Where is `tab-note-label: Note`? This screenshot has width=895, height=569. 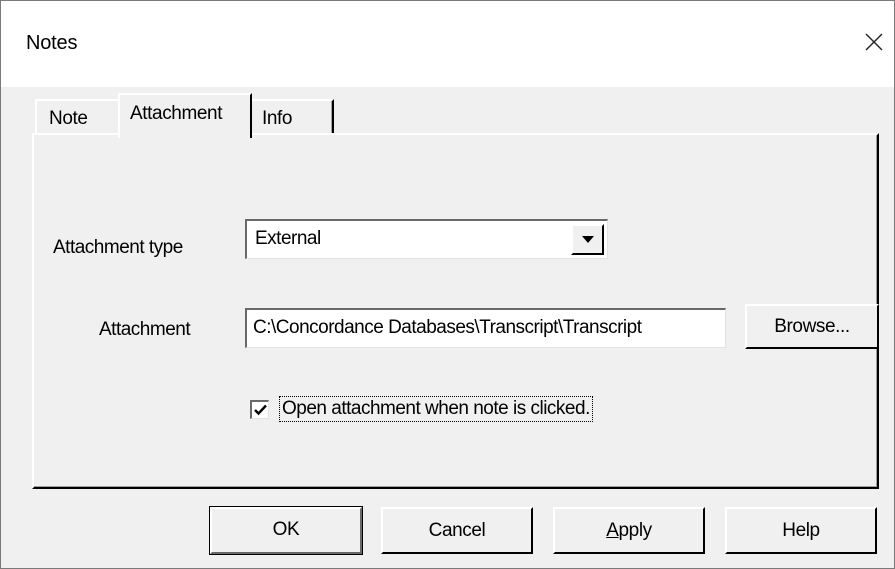
tab-note-label: Note is located at coordinates (68, 118).